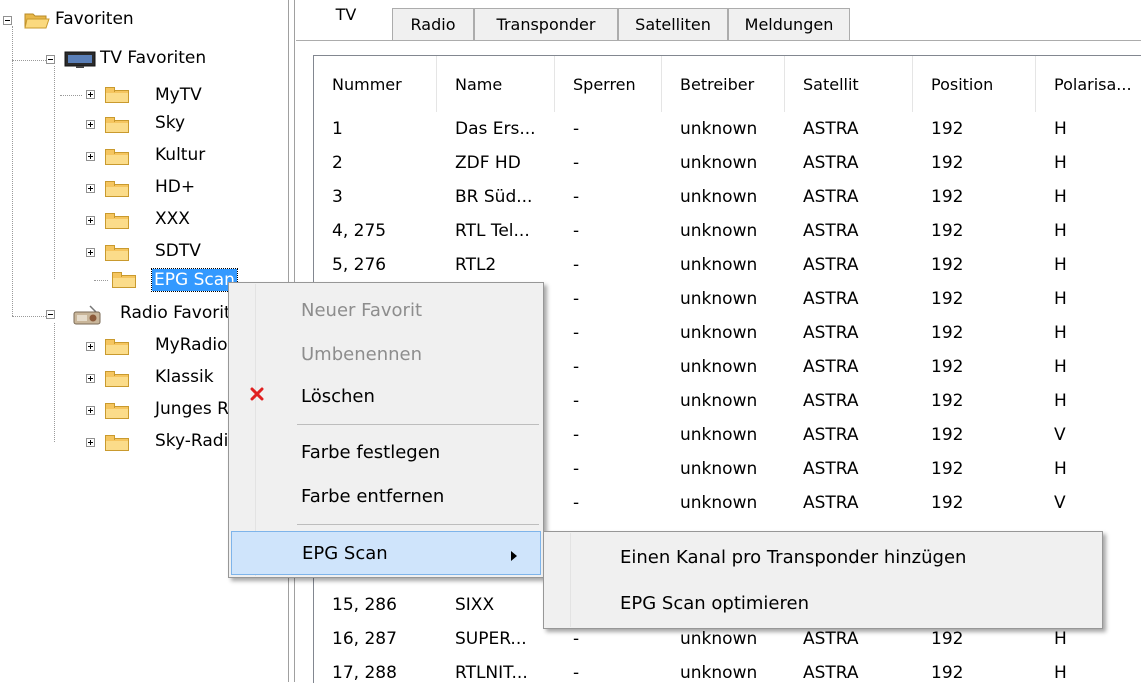 Image resolution: width=1141 pixels, height=683 pixels. Describe the element at coordinates (673, 24) in the screenshot. I see `tab-satelliten: Satelliten` at that location.